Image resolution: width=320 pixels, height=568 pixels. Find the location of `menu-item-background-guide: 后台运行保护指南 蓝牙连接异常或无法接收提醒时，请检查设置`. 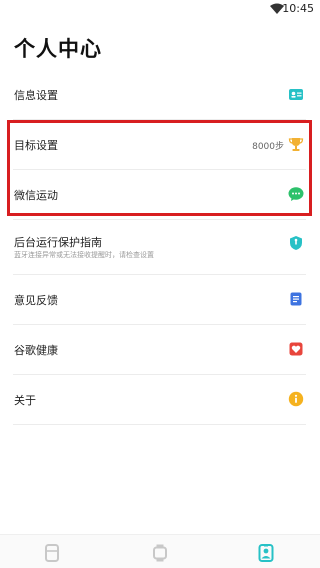

menu-item-background-guide: 后台运行保护指南 蓝牙连接异常或无法接收提醒时，请检查设置 is located at coordinates (160, 247).